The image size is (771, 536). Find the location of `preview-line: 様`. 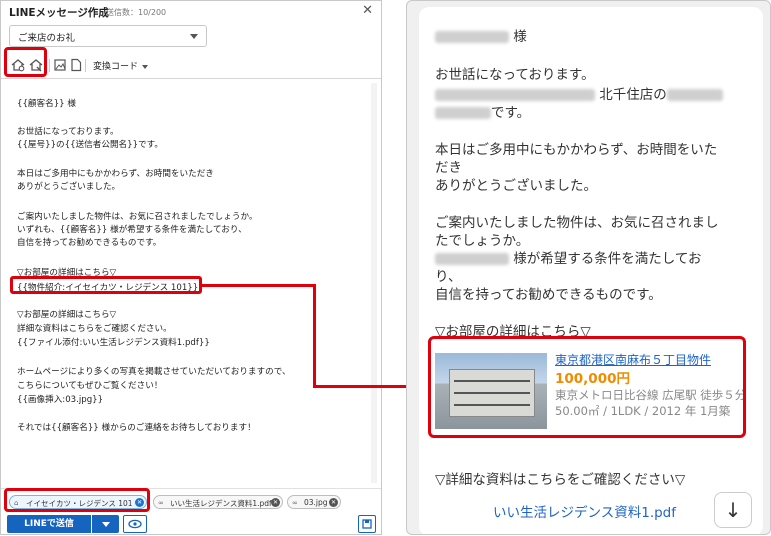

preview-line: 様 is located at coordinates (481, 35).